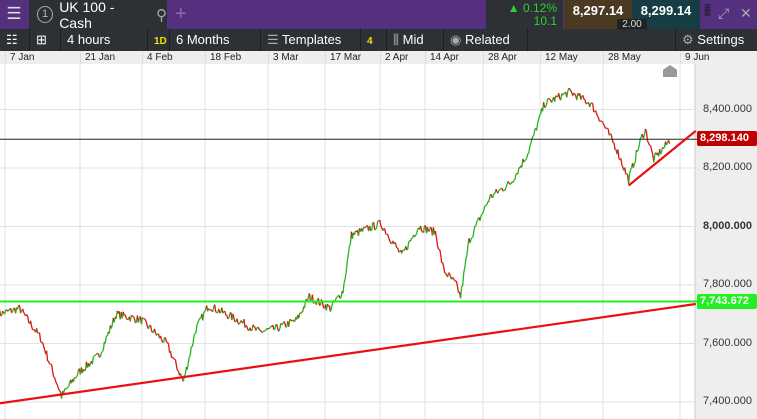 This screenshot has height=419, width=757. Describe the element at coordinates (727, 302) in the screenshot. I see `horizontal-line-badge: 7,743.672` at that location.